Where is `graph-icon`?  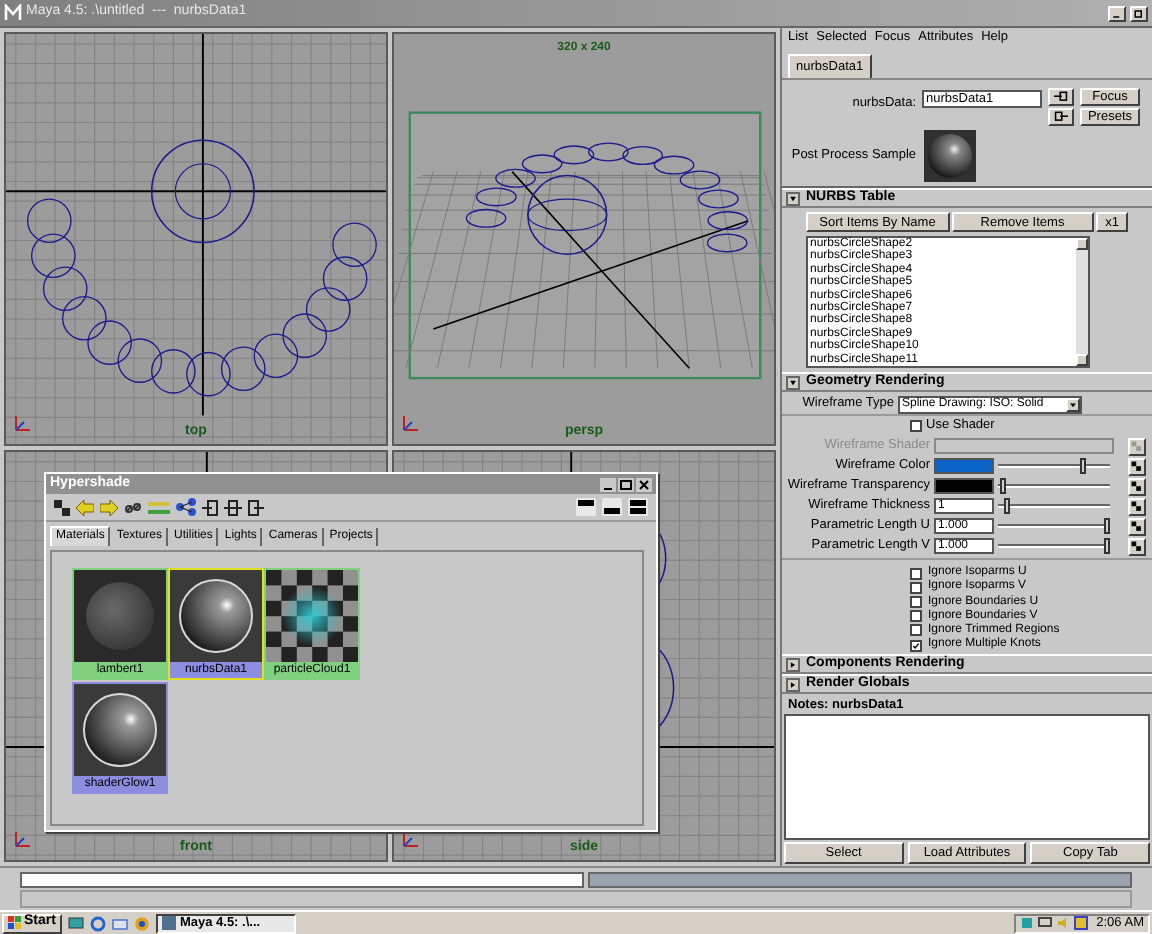 graph-icon is located at coordinates (186, 507).